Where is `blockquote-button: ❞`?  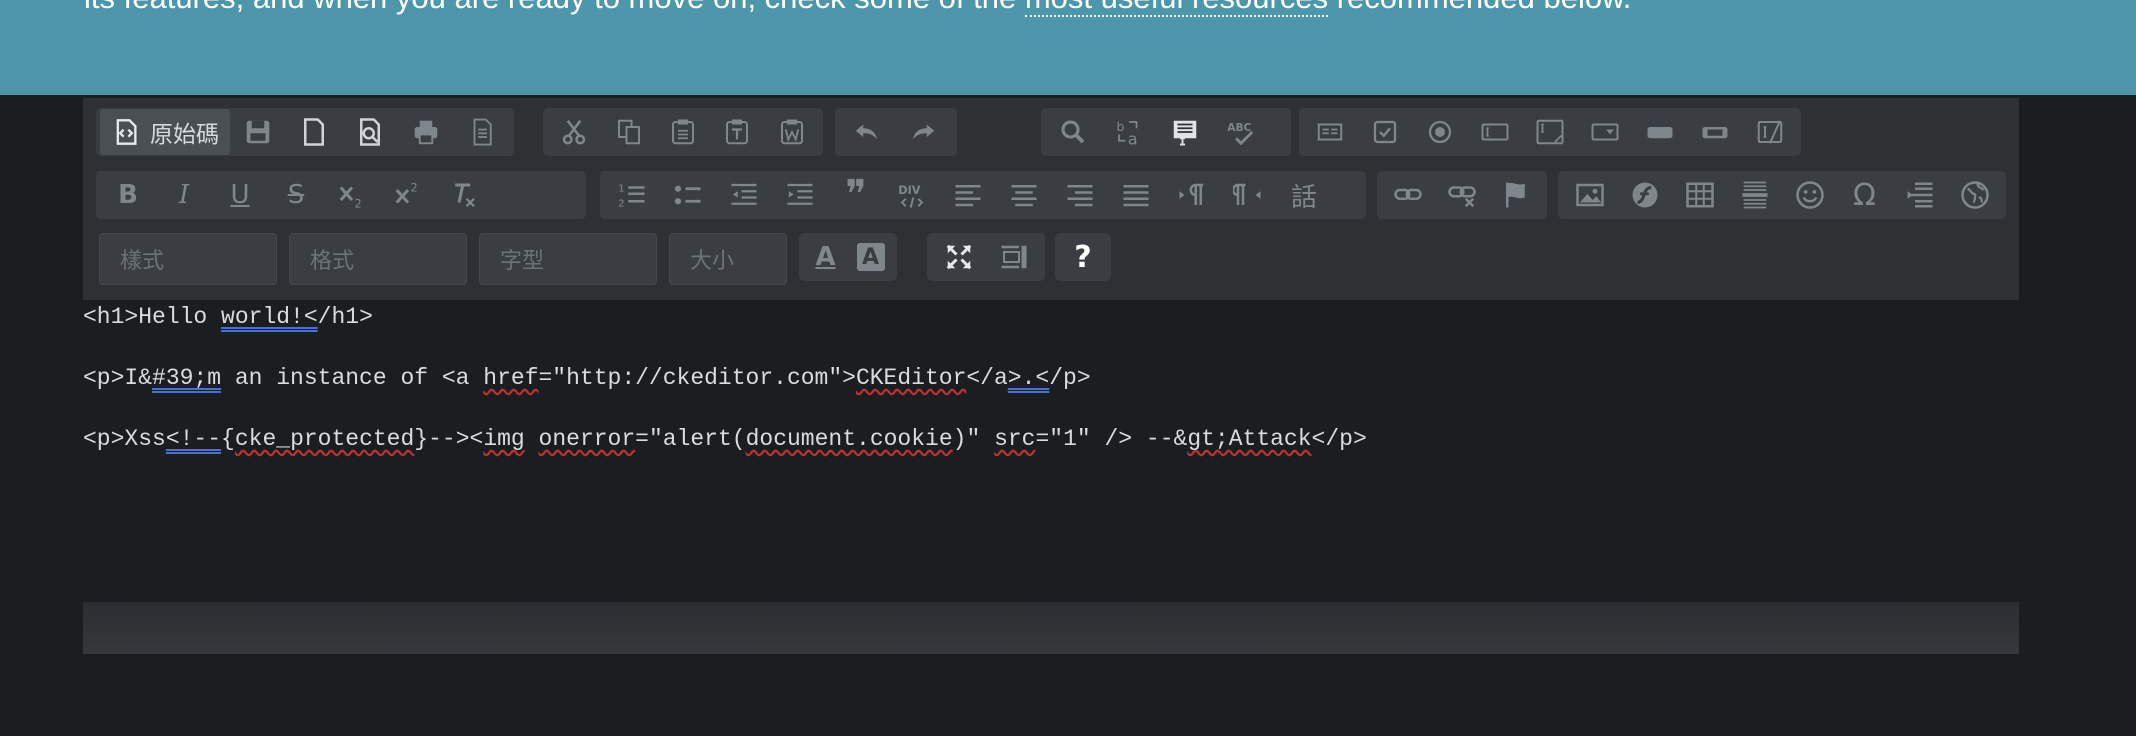 blockquote-button: ❞ is located at coordinates (856, 195).